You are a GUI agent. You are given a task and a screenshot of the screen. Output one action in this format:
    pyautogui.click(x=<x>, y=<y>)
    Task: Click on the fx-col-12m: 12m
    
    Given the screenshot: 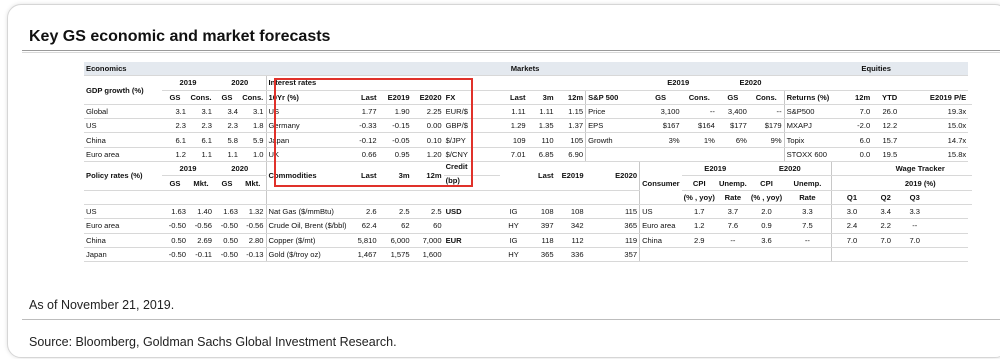 What is the action you would take?
    pyautogui.click(x=570, y=97)
    